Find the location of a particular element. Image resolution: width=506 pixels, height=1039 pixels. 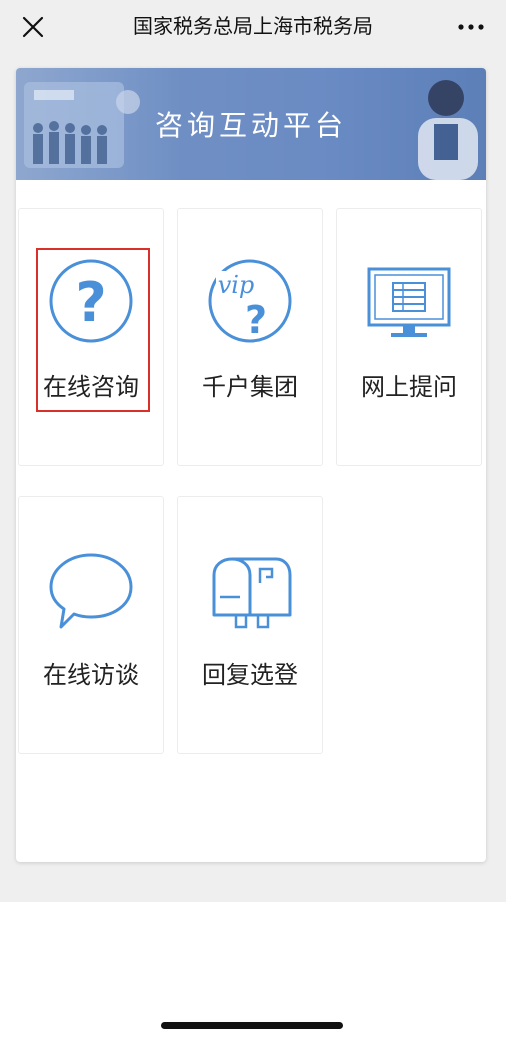

home-indicator is located at coordinates (252, 1025).